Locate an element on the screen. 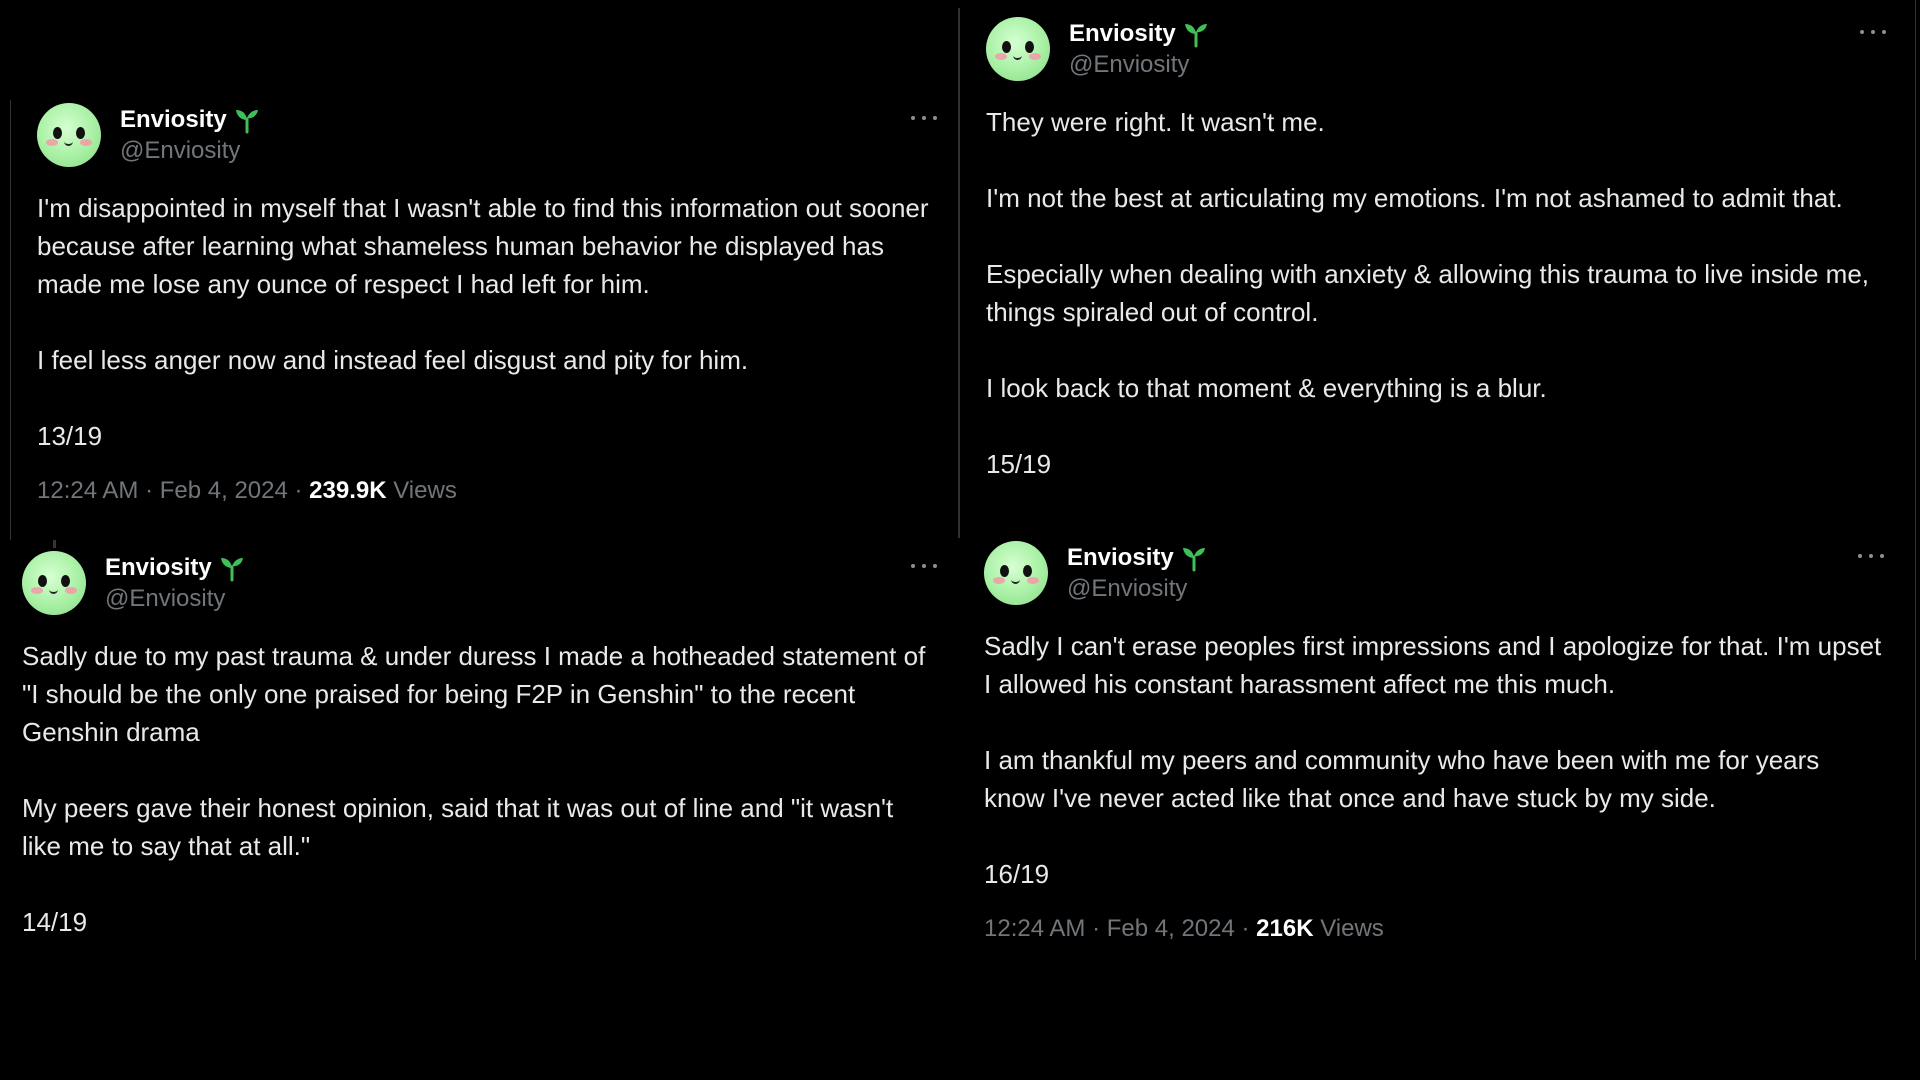 The width and height of the screenshot is (1920, 1080). thread-count: 14/19 is located at coordinates (55, 922).